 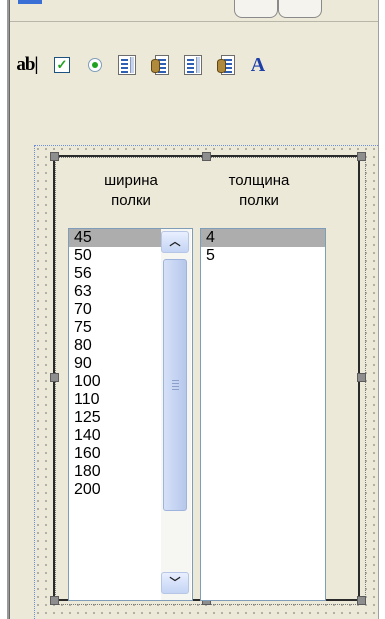 What do you see at coordinates (263, 238) in the screenshot?
I see `list-item: 4` at bounding box center [263, 238].